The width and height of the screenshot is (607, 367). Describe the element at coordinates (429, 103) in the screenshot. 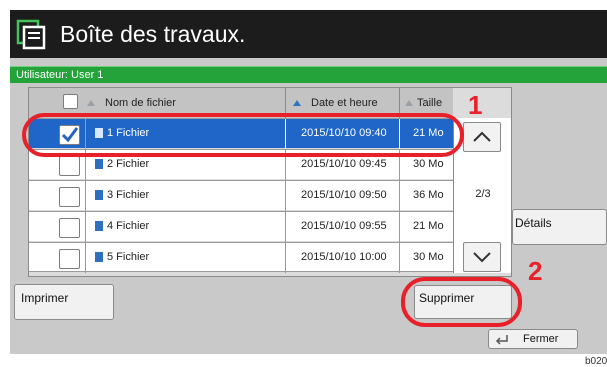

I see `column-size-header: Taille` at that location.